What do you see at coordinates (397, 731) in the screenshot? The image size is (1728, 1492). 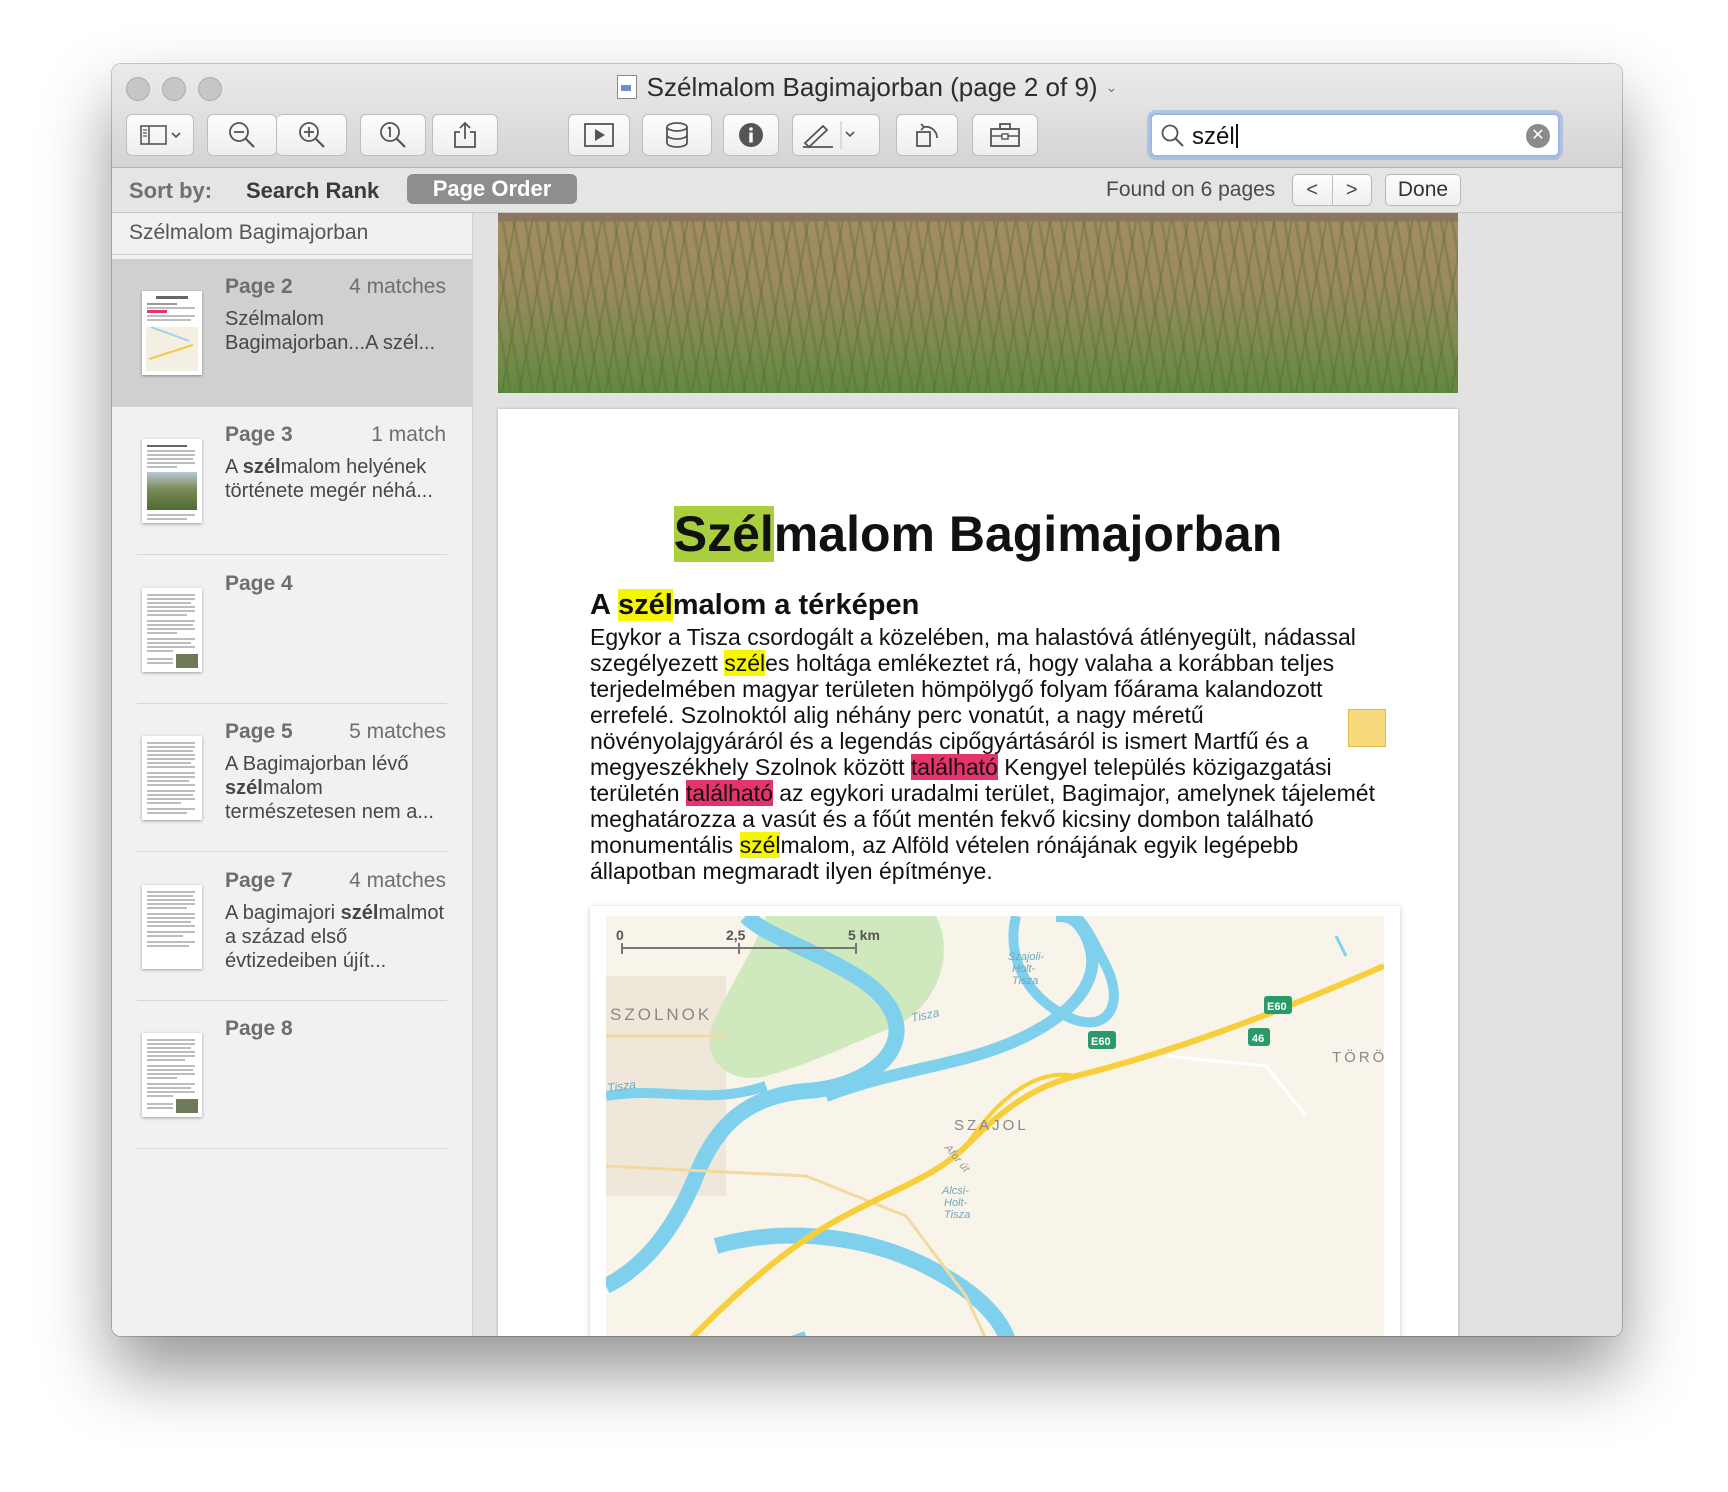 I see `result-match-count: 5 matches` at bounding box center [397, 731].